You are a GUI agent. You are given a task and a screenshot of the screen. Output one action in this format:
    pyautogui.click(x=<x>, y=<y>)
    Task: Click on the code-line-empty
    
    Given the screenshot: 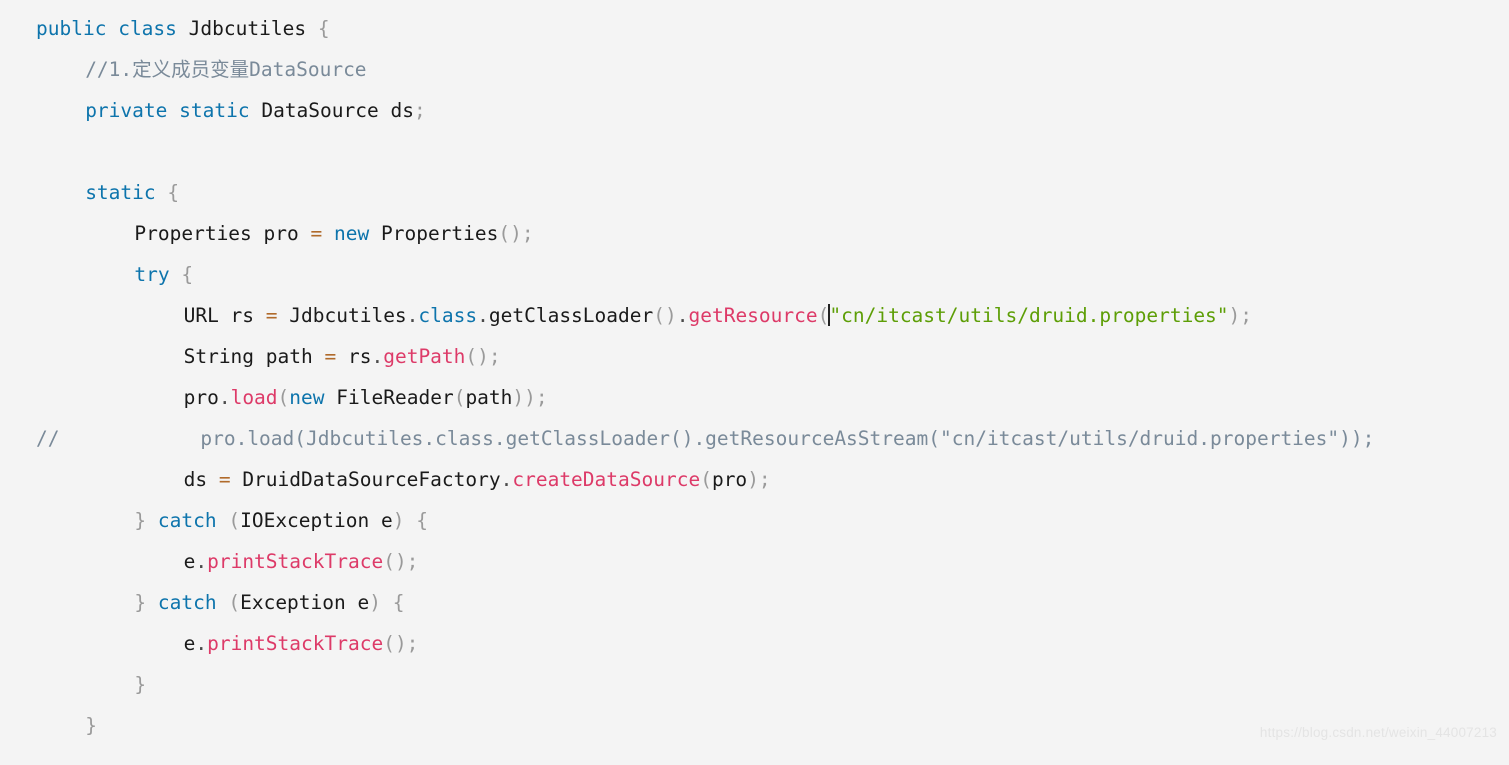 What is the action you would take?
    pyautogui.click(x=687, y=151)
    